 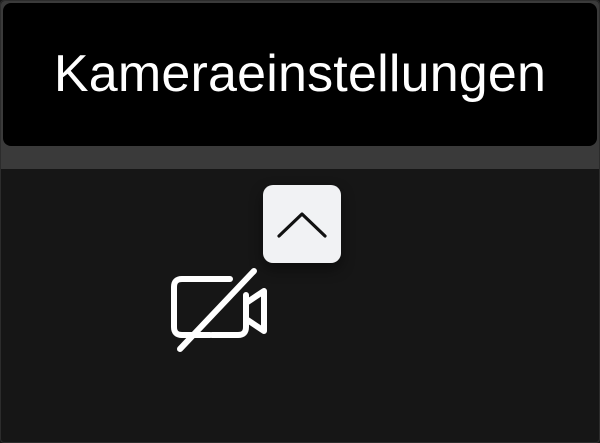 I want to click on camera-settings-toggle-button, so click(x=302, y=224).